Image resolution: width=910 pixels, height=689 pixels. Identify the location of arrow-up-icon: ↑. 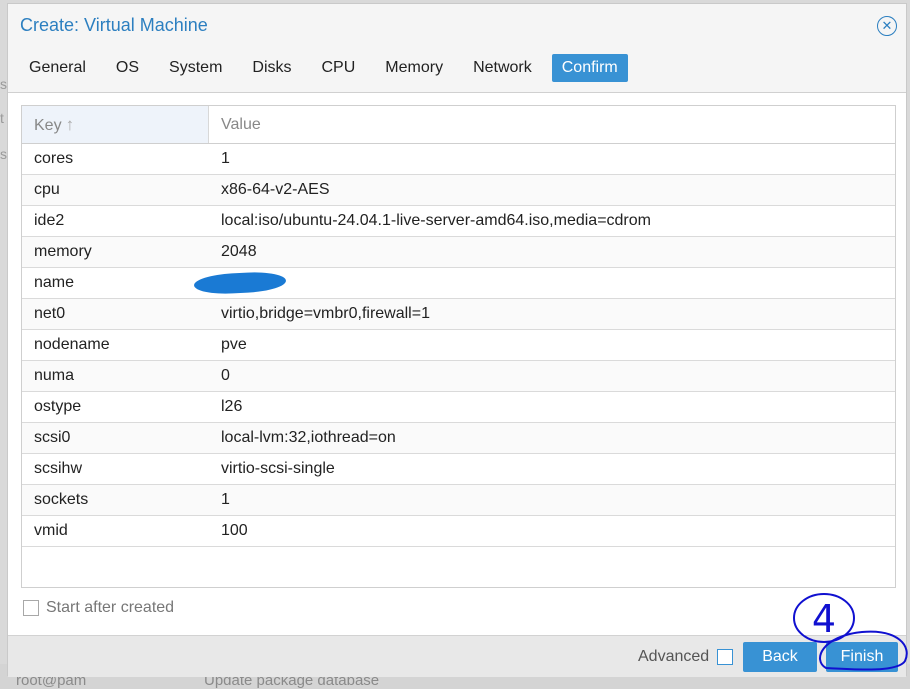
(70, 124).